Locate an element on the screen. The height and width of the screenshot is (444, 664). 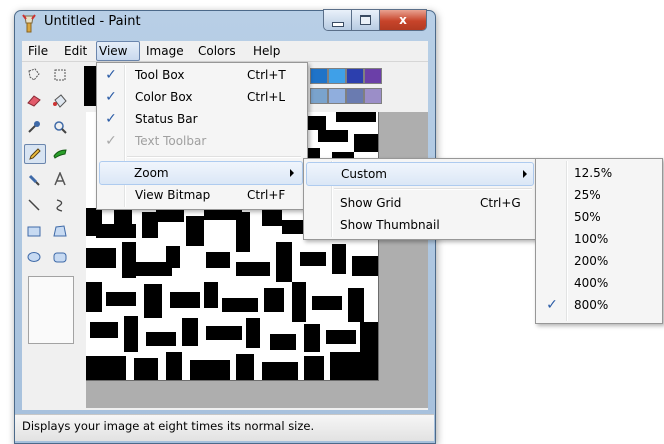
menu-item-zoom: Zoom is located at coordinates (201, 173).